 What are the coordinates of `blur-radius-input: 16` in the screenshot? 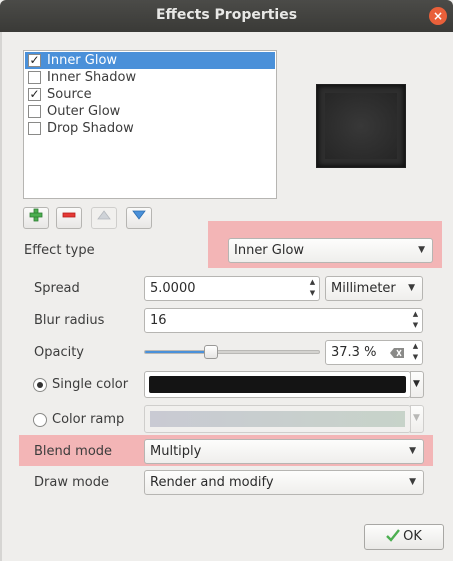 It's located at (277, 320).